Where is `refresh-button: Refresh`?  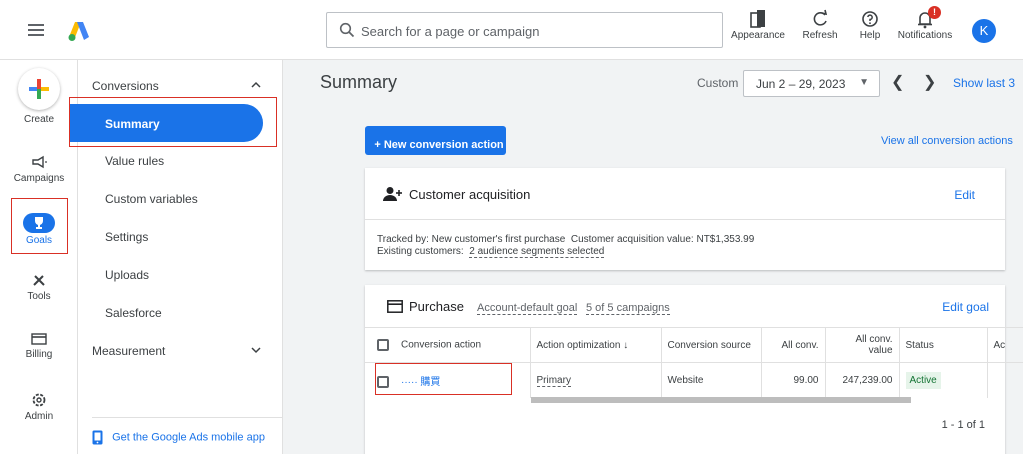 refresh-button: Refresh is located at coordinates (820, 24).